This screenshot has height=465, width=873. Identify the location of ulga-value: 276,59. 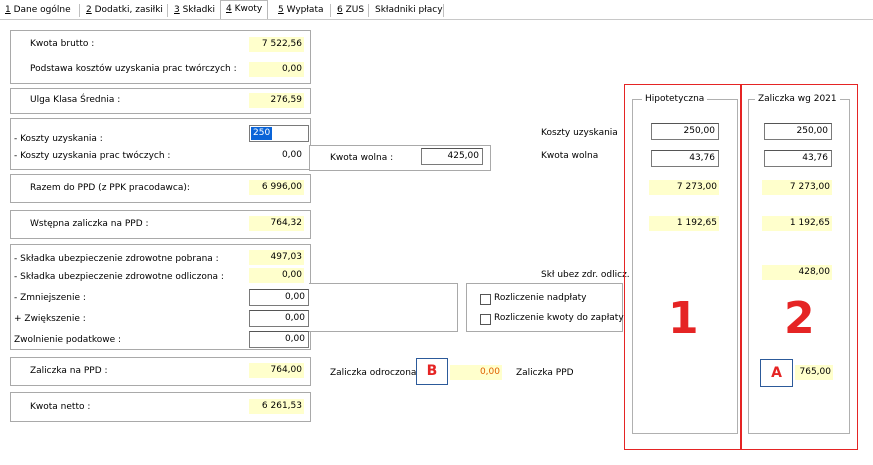
(276, 100).